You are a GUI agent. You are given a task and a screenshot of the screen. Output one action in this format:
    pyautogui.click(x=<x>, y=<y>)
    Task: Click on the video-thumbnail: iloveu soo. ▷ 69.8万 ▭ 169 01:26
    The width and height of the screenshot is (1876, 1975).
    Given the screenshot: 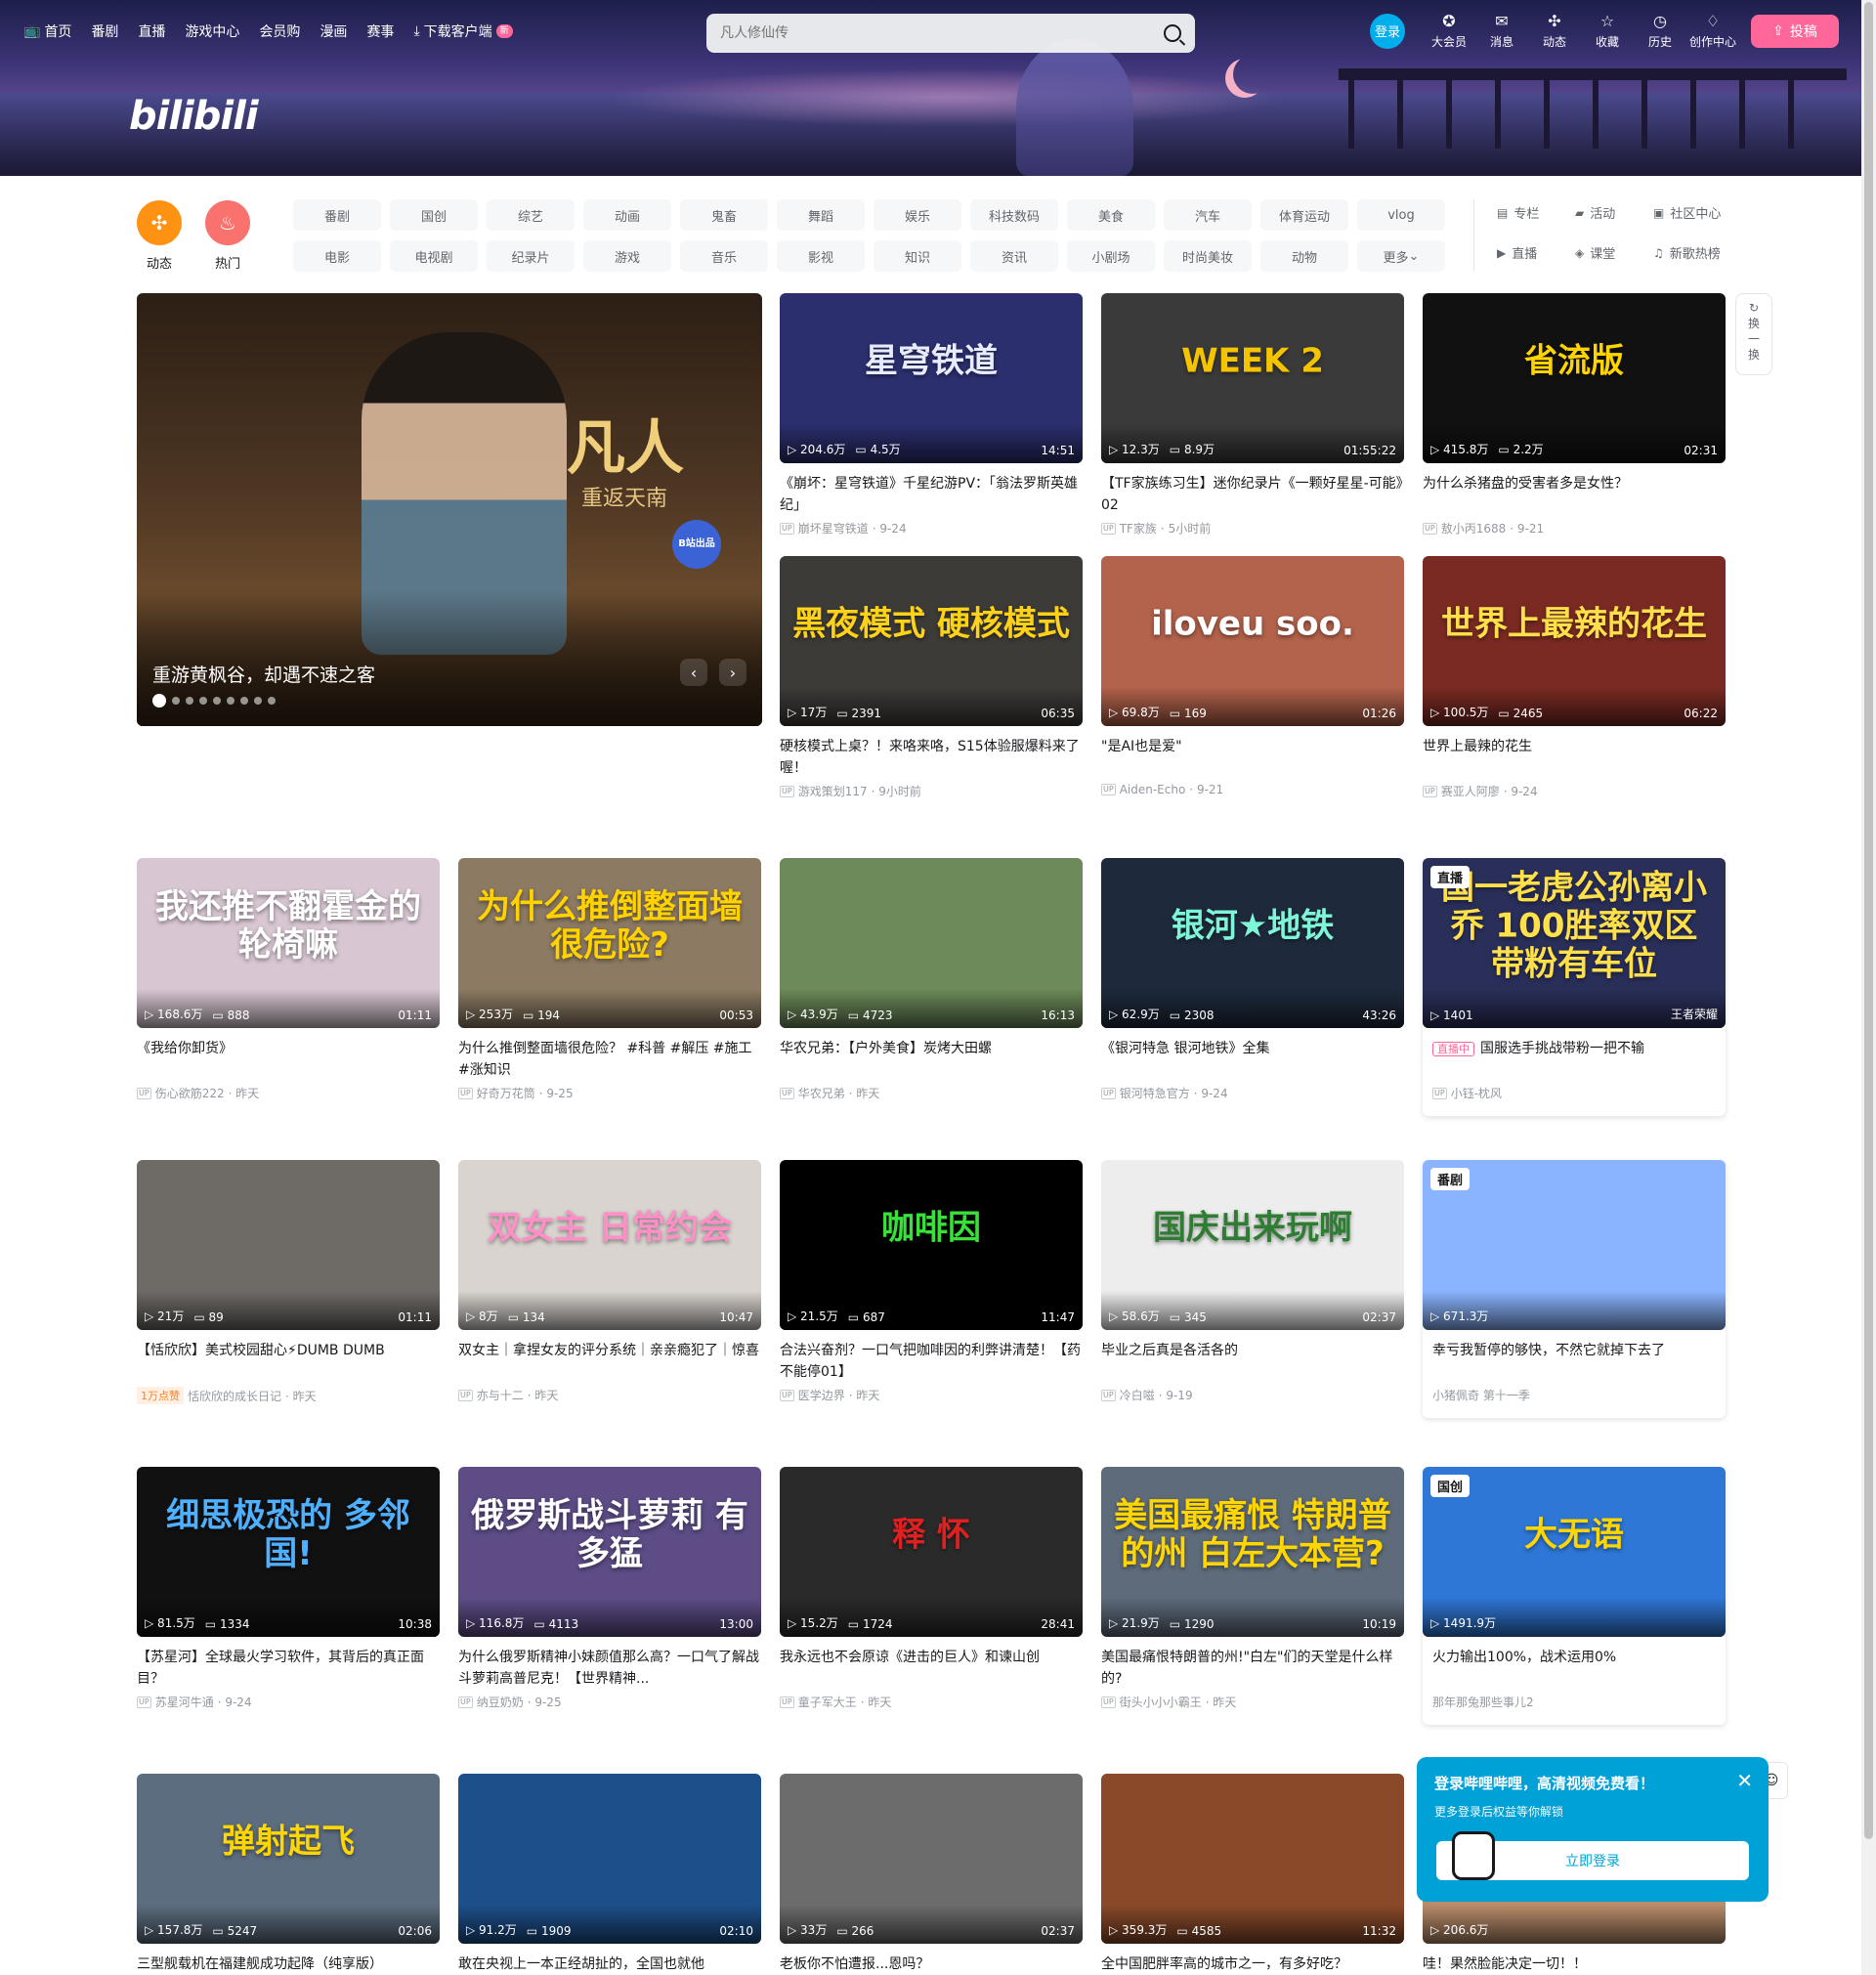 What is the action you would take?
    pyautogui.click(x=1252, y=641)
    